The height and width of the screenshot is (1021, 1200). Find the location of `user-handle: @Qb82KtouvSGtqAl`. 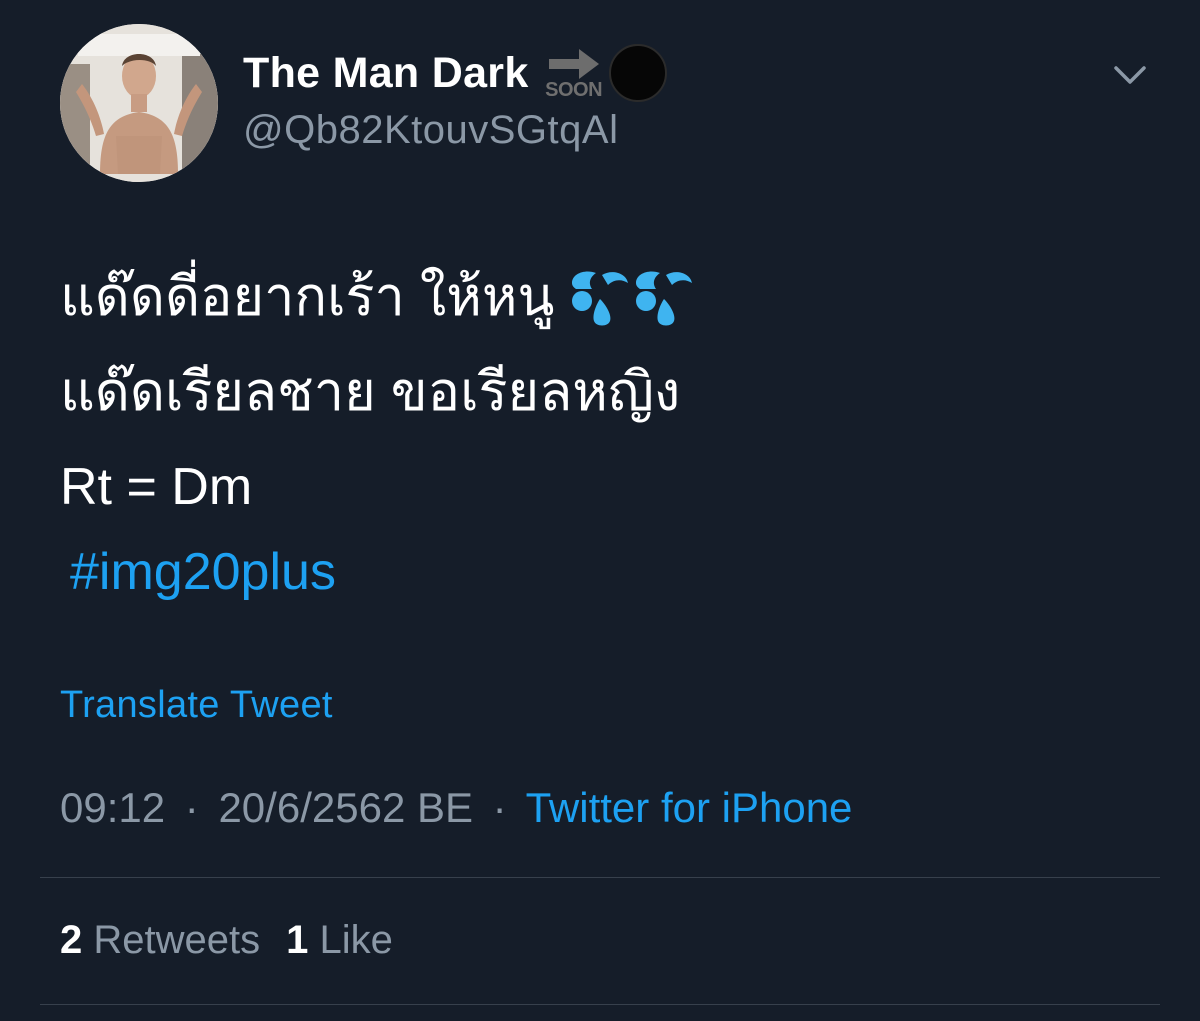

user-handle: @Qb82KtouvSGtqAl is located at coordinates (430, 130).